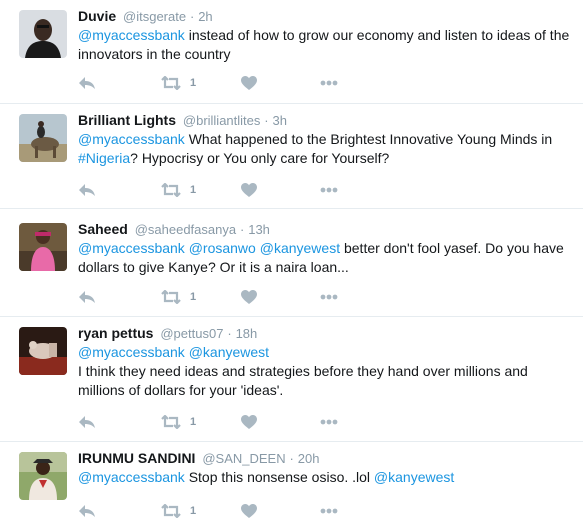 The height and width of the screenshot is (530, 583). I want to click on user-handle: @saheedfasanya, so click(185, 229).